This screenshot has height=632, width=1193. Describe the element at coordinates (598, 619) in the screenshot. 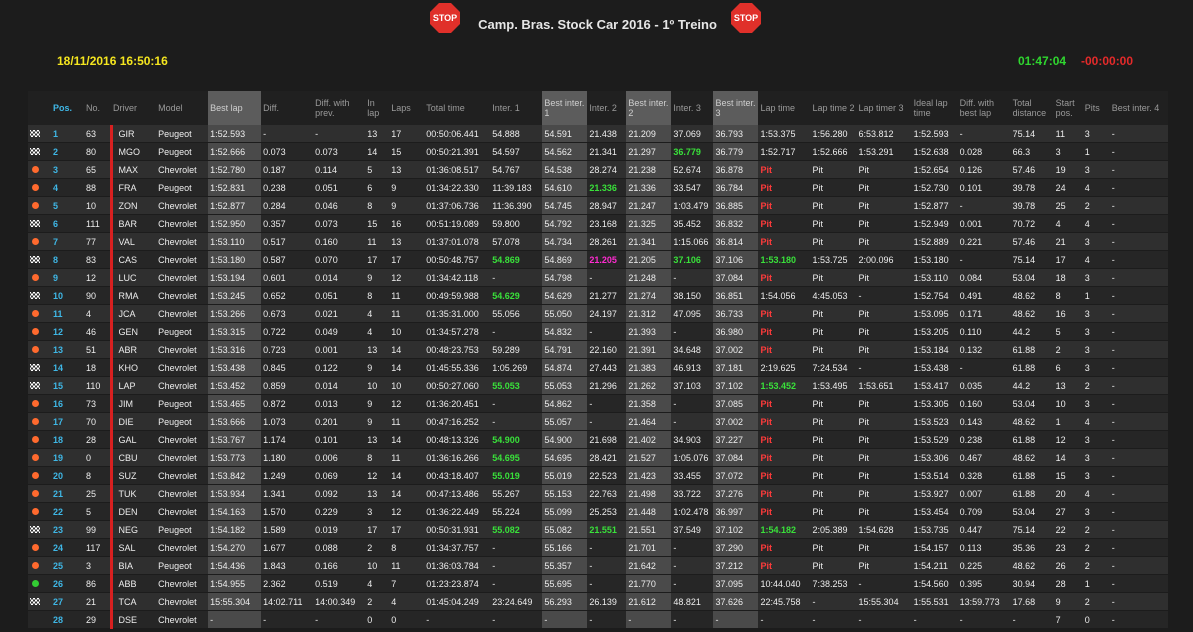

I see `table-row: 28 29 DSE Chevrolet - - -0 0- - - - - - - - - - - - -7 0-` at that location.